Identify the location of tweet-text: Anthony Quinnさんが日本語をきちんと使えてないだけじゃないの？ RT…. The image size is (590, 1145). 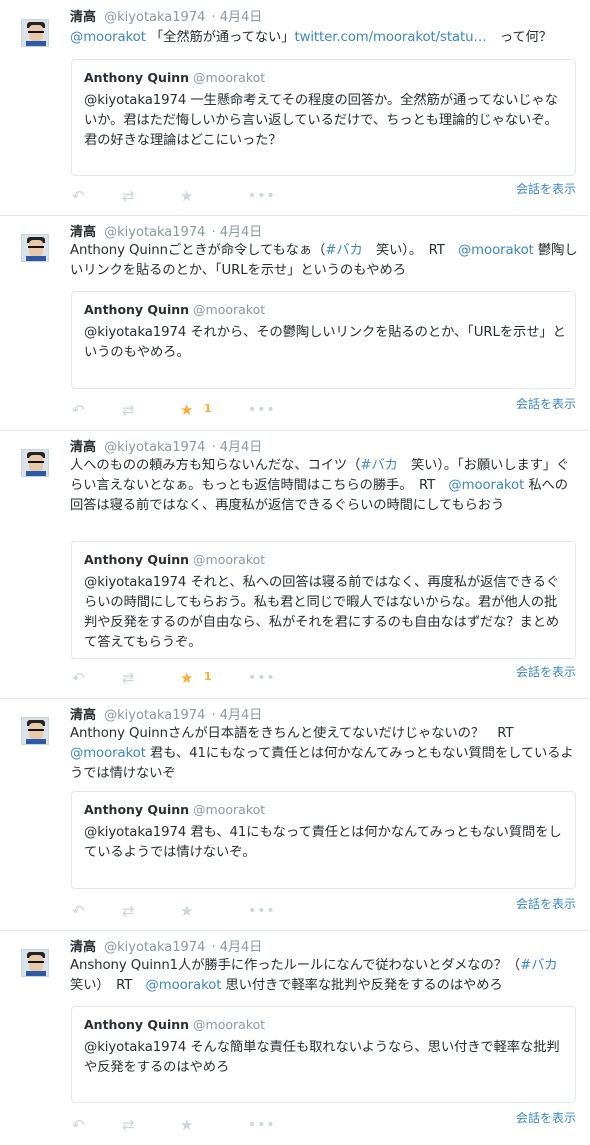
(325, 754).